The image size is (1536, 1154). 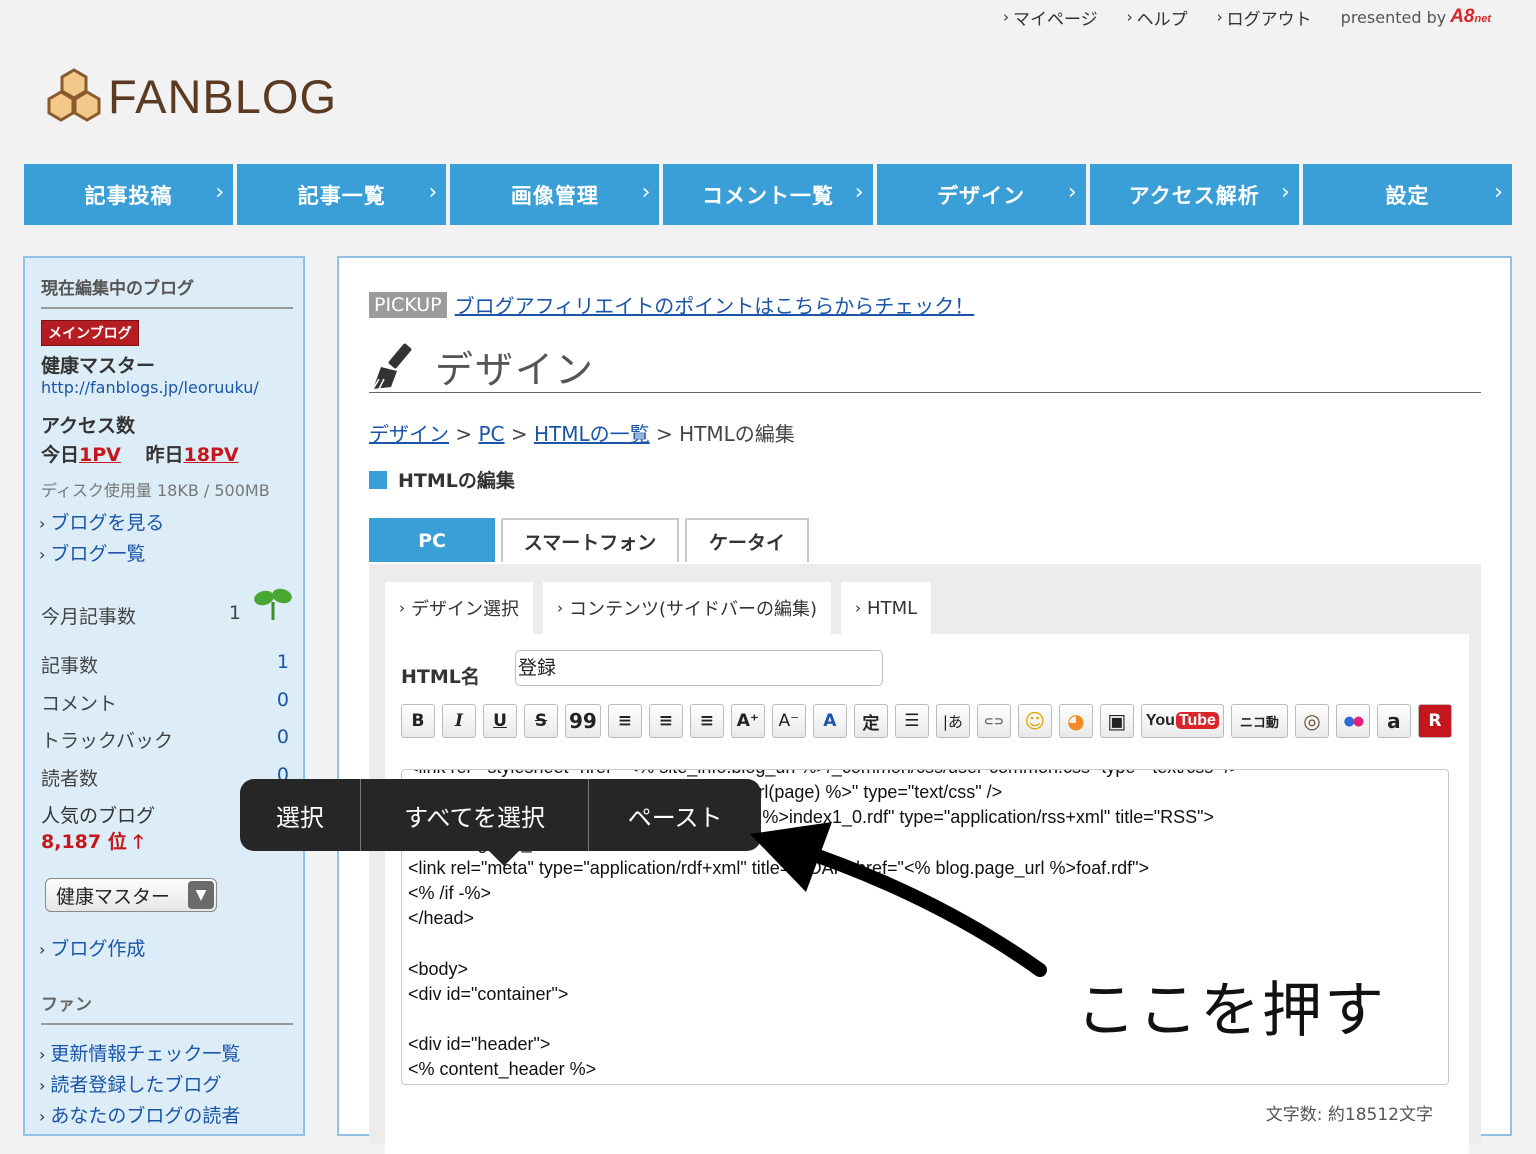 I want to click on rakuten-icon: R, so click(x=1434, y=721).